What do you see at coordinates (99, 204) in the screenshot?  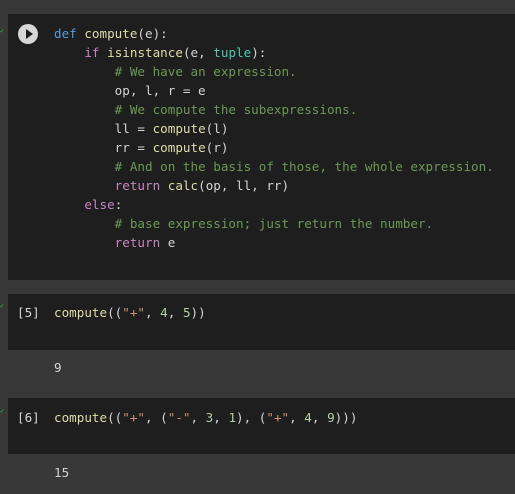 I see `code-token: else` at bounding box center [99, 204].